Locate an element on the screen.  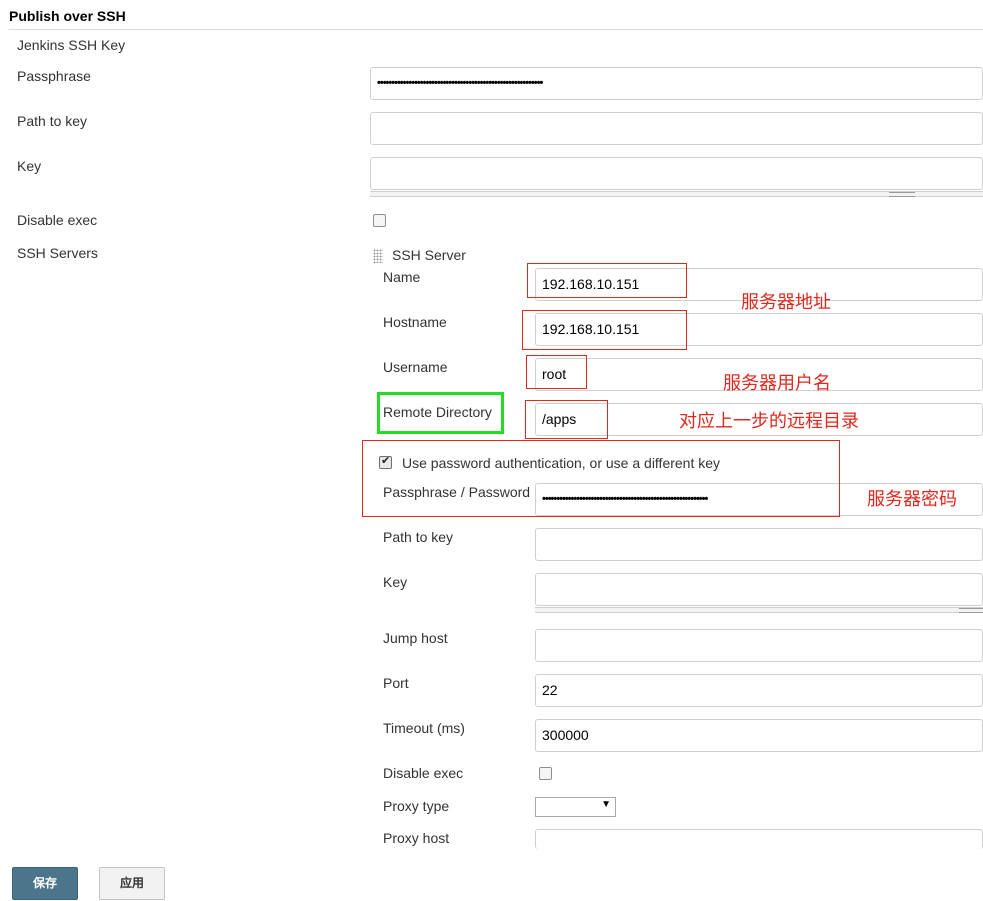
apply-button: 应用 is located at coordinates (132, 883).